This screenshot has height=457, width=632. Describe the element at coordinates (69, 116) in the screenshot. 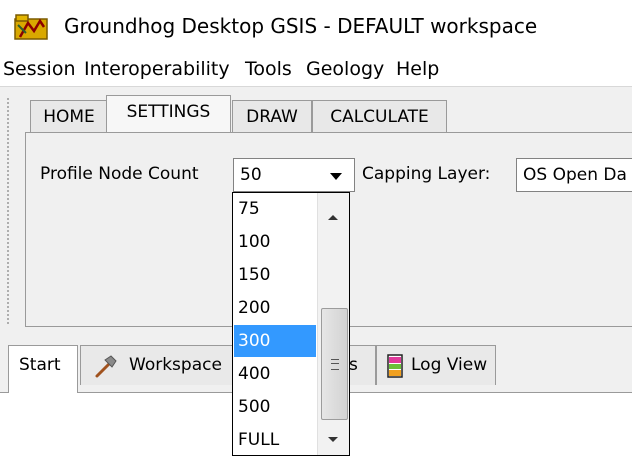

I see `tab-home: HOME` at that location.